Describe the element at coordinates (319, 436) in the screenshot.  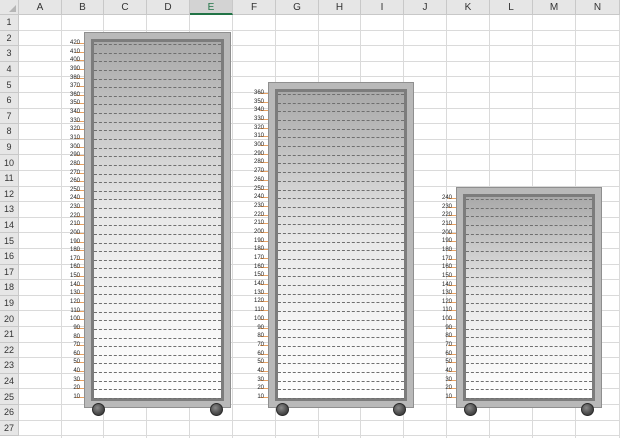
I see `row-gridline` at that location.